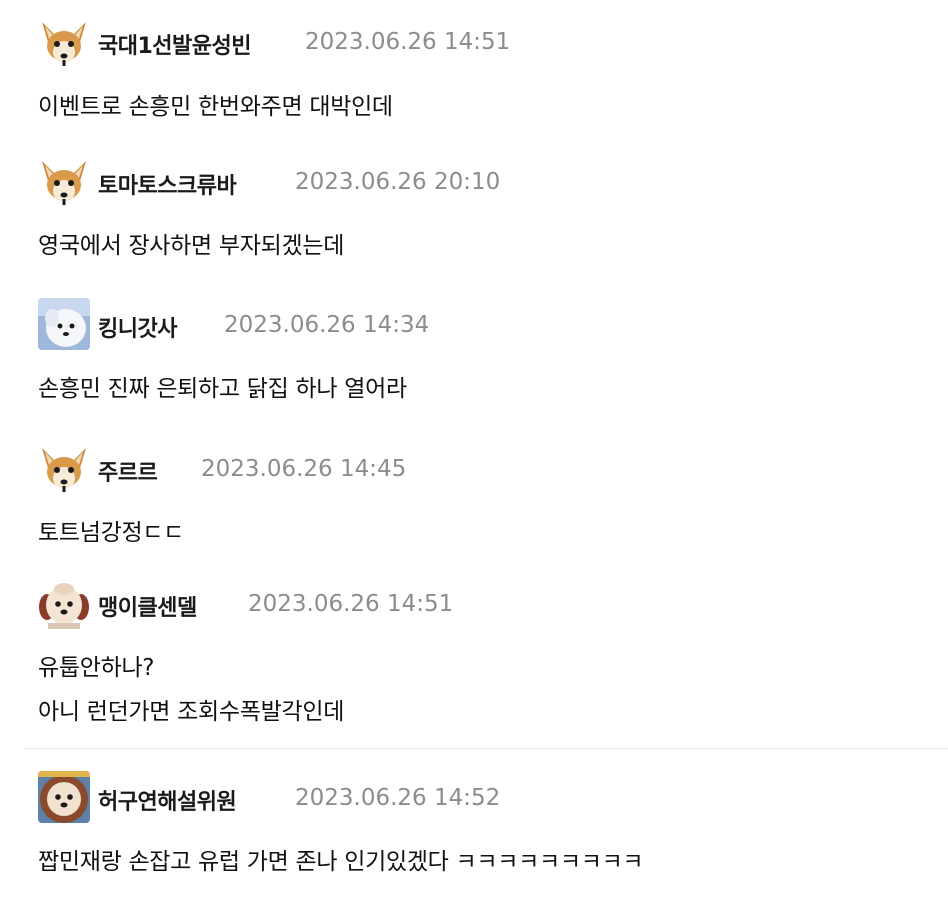 The image size is (948, 922). Describe the element at coordinates (167, 184) in the screenshot. I see `comment-nickname: 토마토스크류바` at that location.